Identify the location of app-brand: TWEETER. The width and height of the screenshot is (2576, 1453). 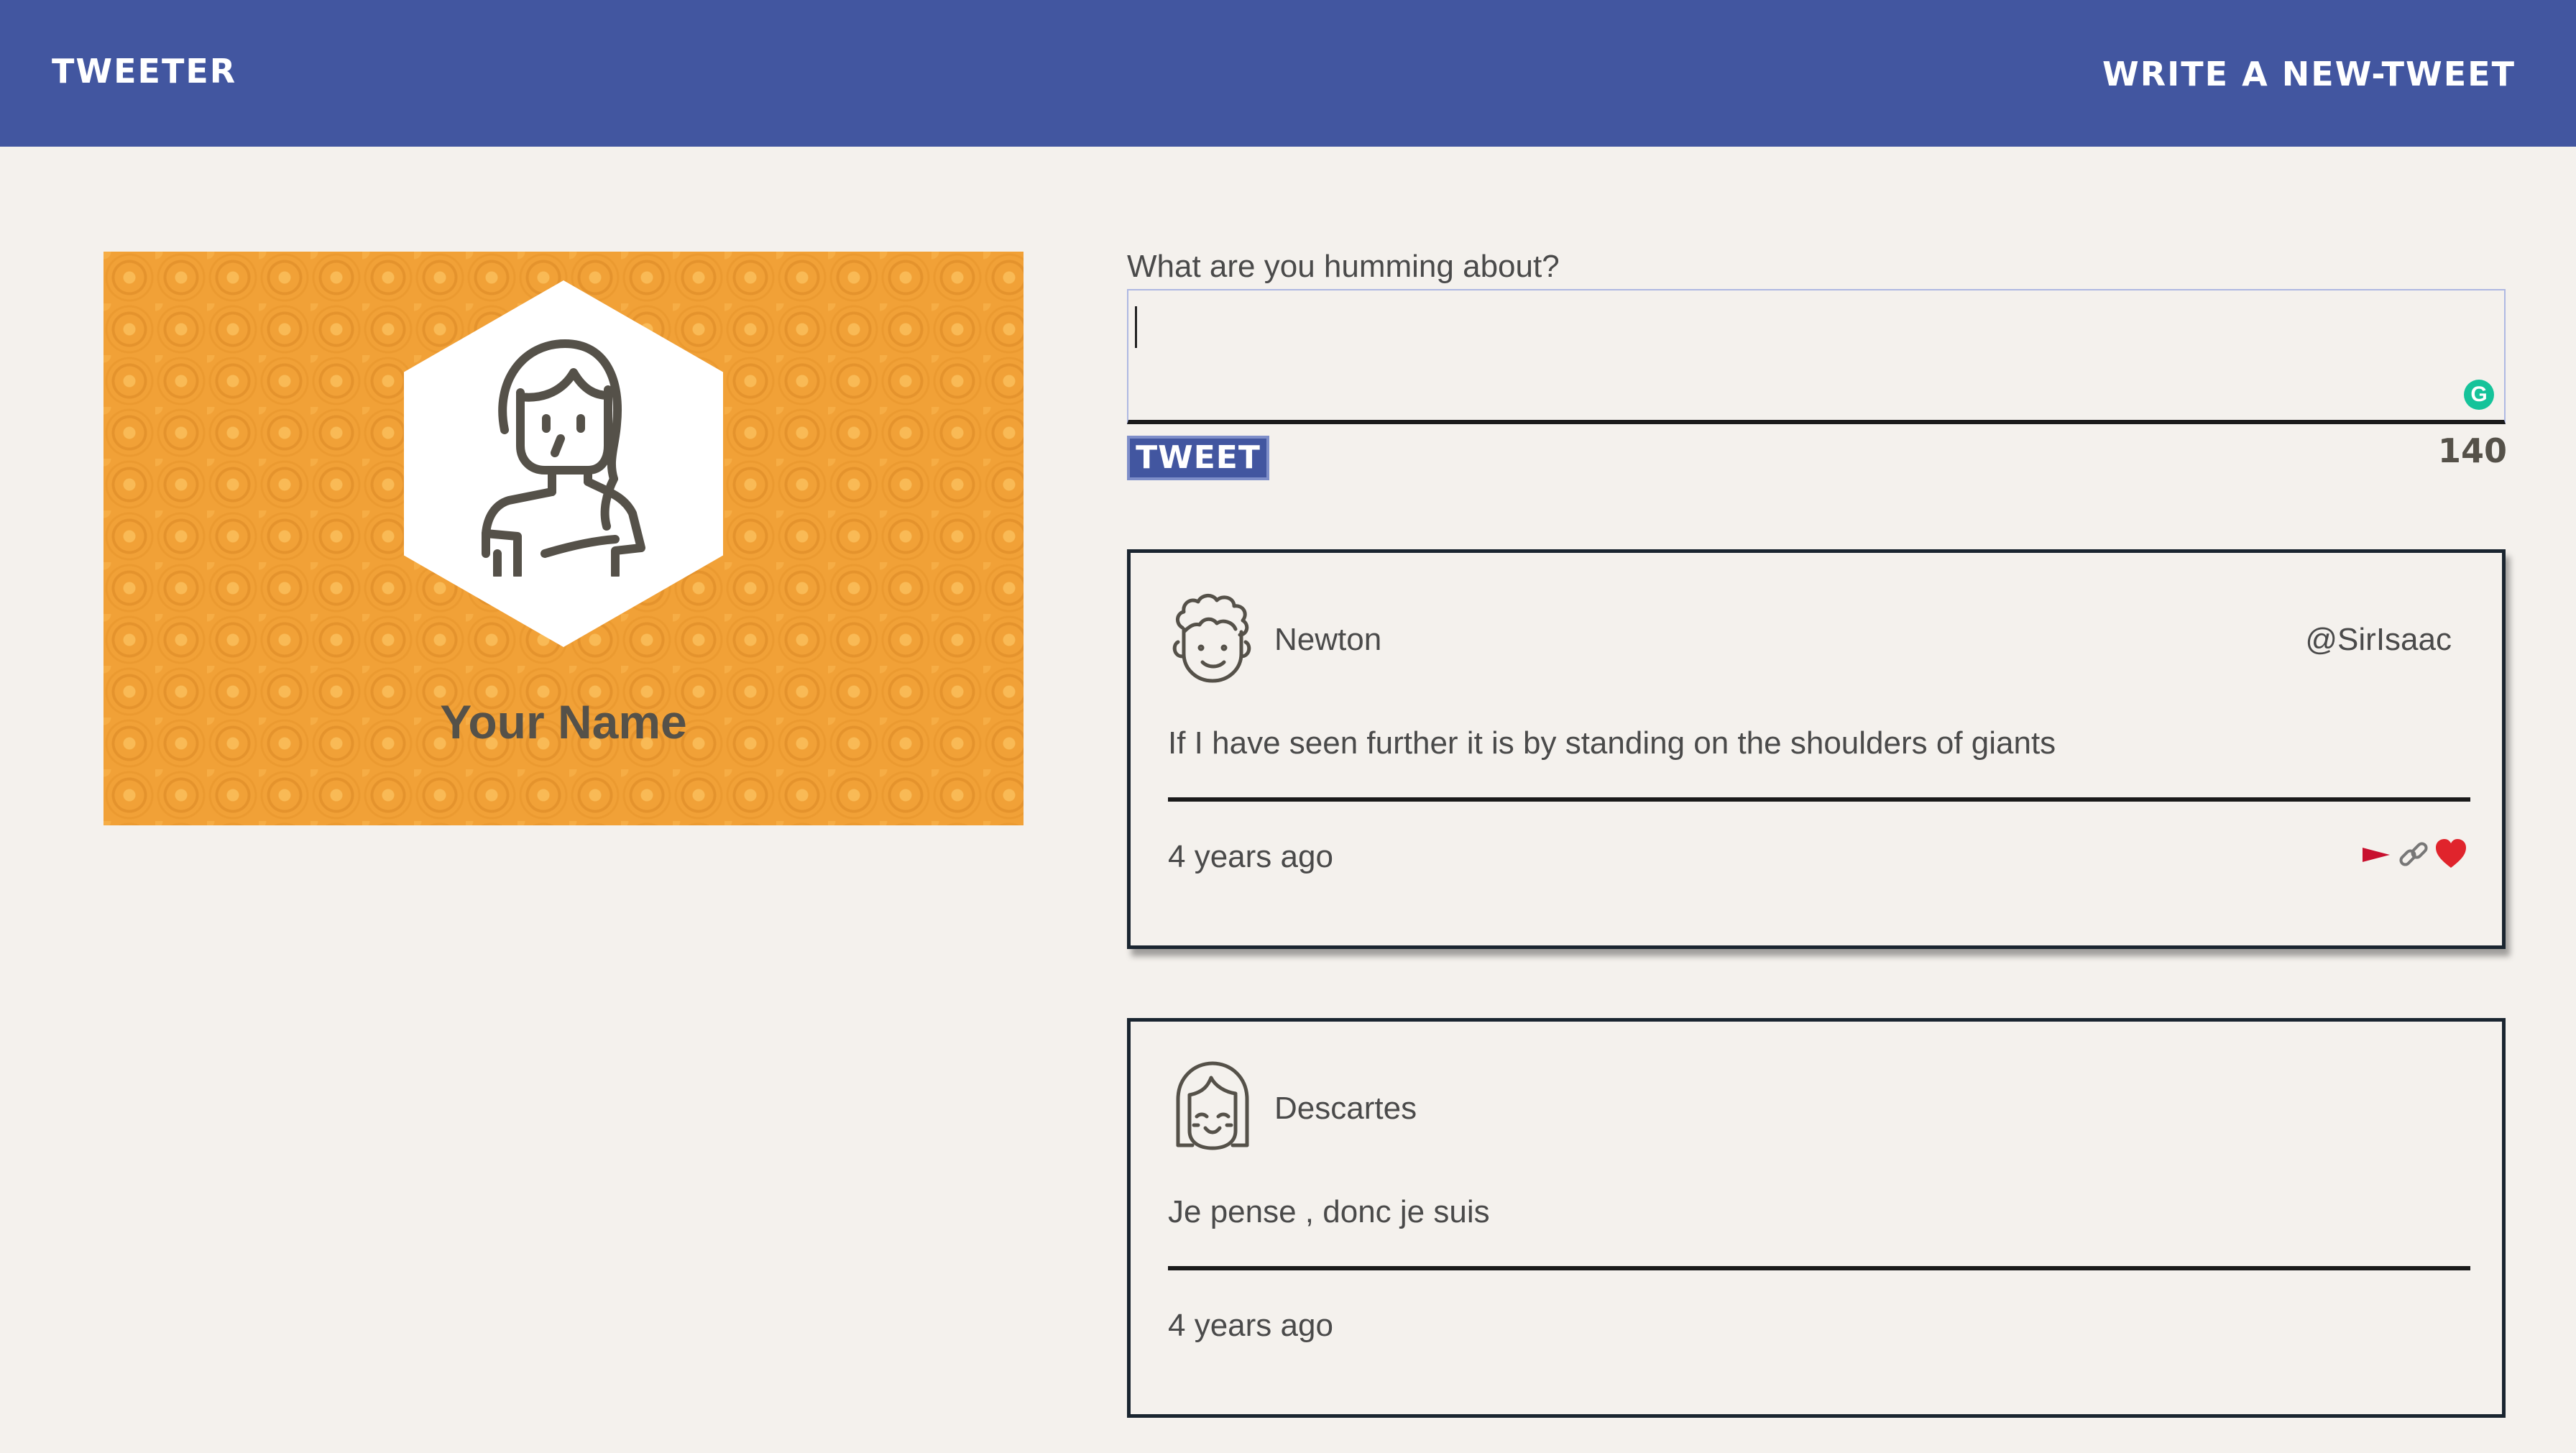
(144, 71).